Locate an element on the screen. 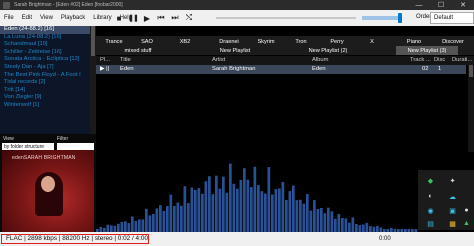 The width and height of the screenshot is (474, 246). playlist-item: Von Ziegler [9] is located at coordinates (45, 98).